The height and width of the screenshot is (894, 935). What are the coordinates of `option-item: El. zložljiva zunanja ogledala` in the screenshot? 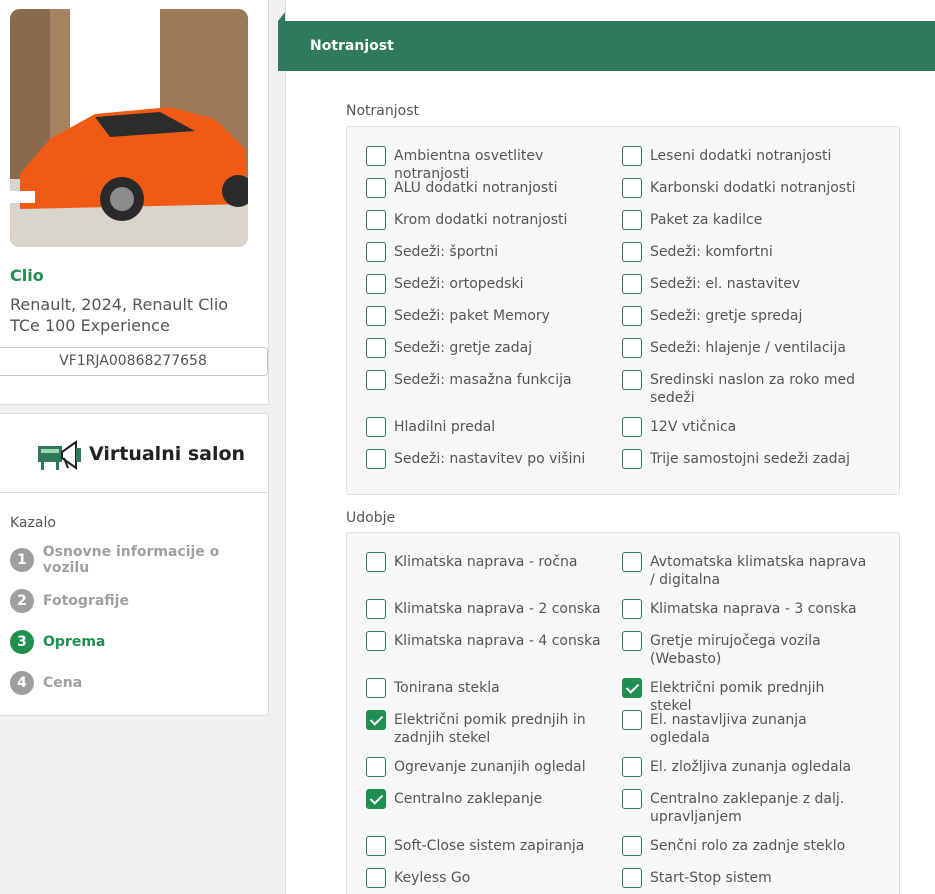 It's located at (744, 767).